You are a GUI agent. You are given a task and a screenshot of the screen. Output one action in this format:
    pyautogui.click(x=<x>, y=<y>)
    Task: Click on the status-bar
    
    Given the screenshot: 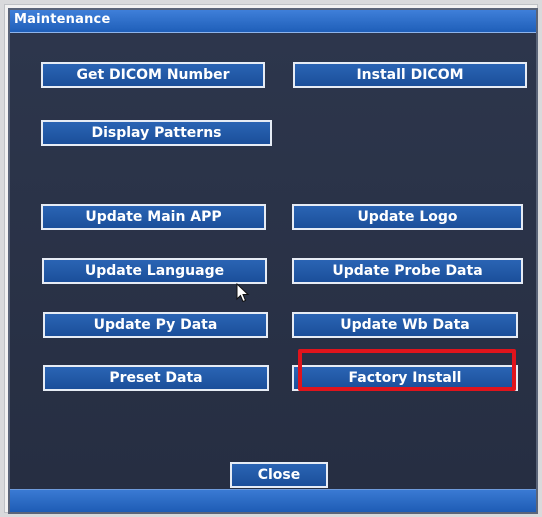 What is the action you would take?
    pyautogui.click(x=273, y=500)
    